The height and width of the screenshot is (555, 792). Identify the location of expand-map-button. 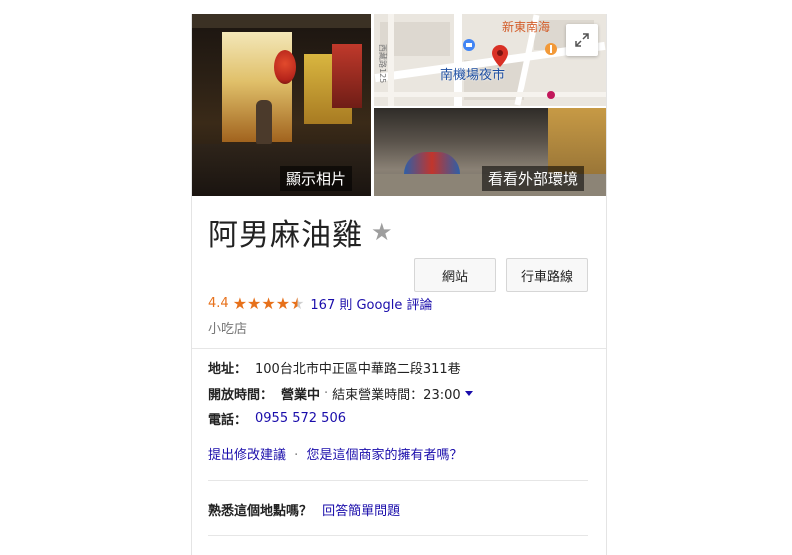
(582, 40).